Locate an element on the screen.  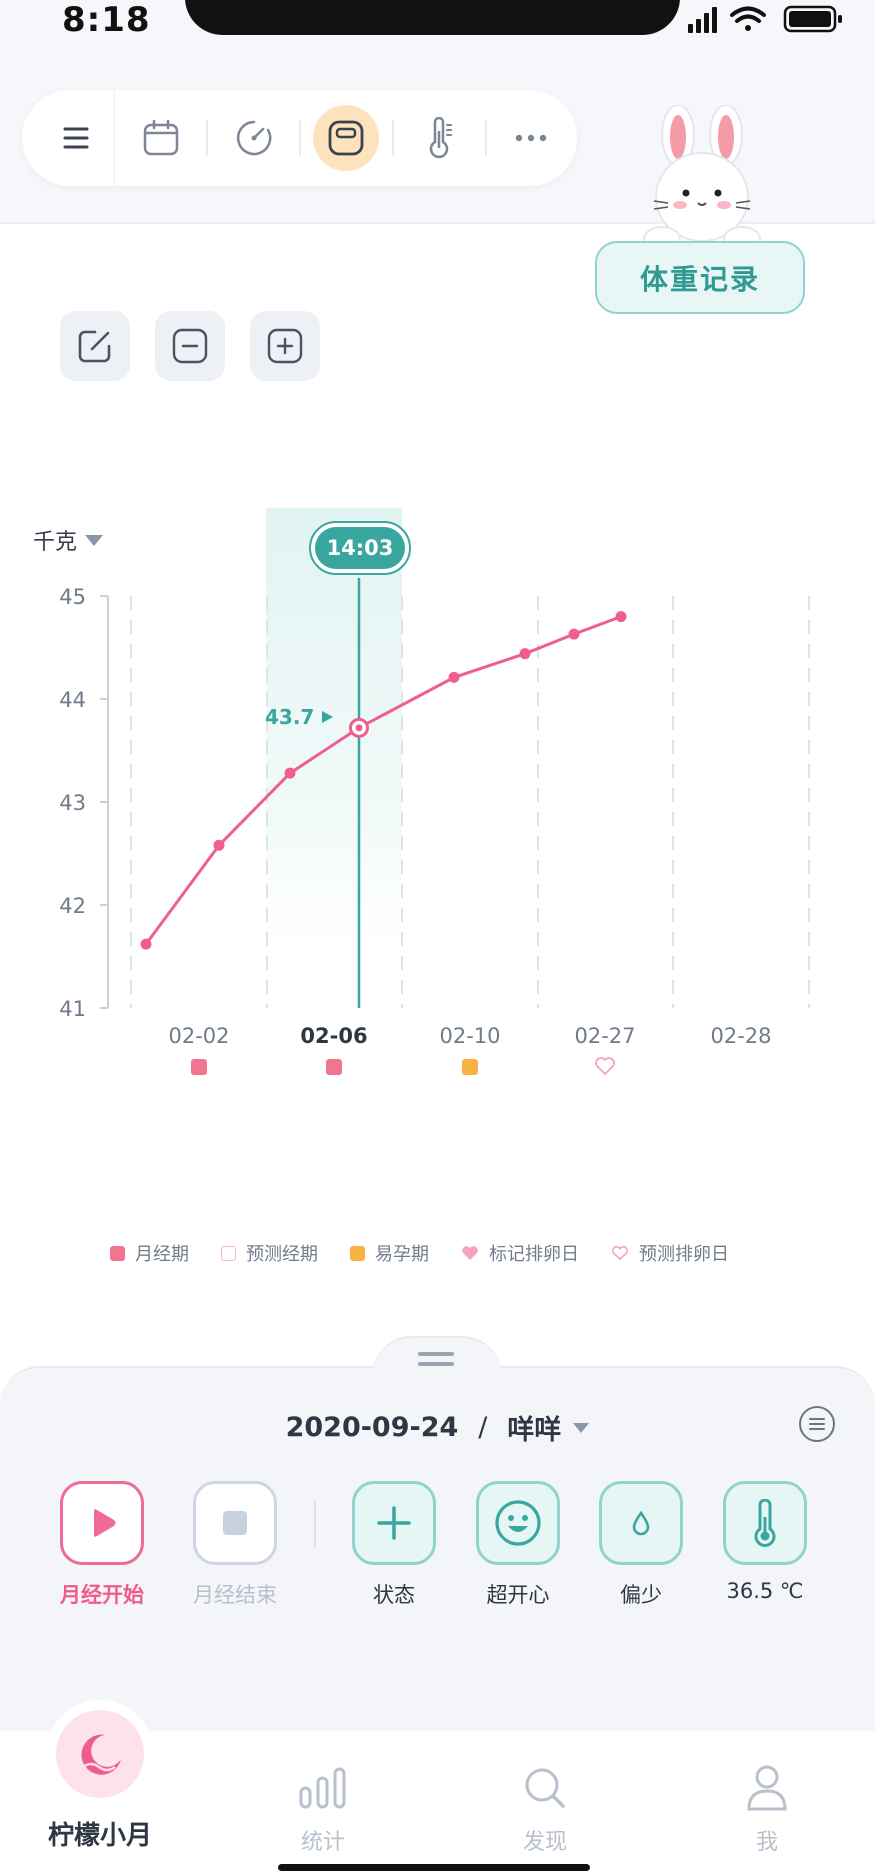
bunny-mascot is located at coordinates (702, 178).